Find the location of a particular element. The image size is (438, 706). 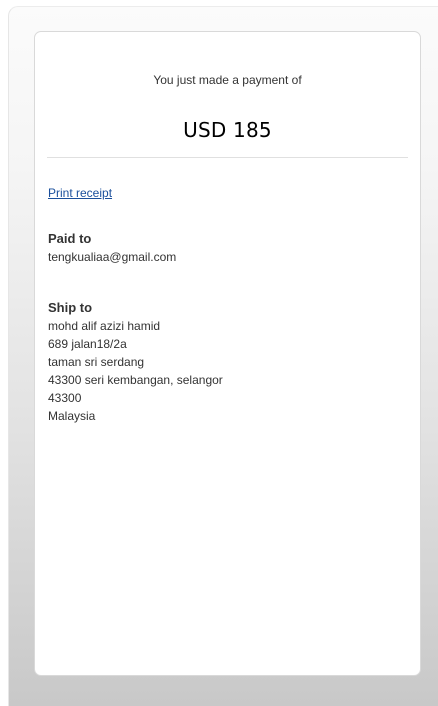

paid-to-heading: Paid to is located at coordinates (70, 238).